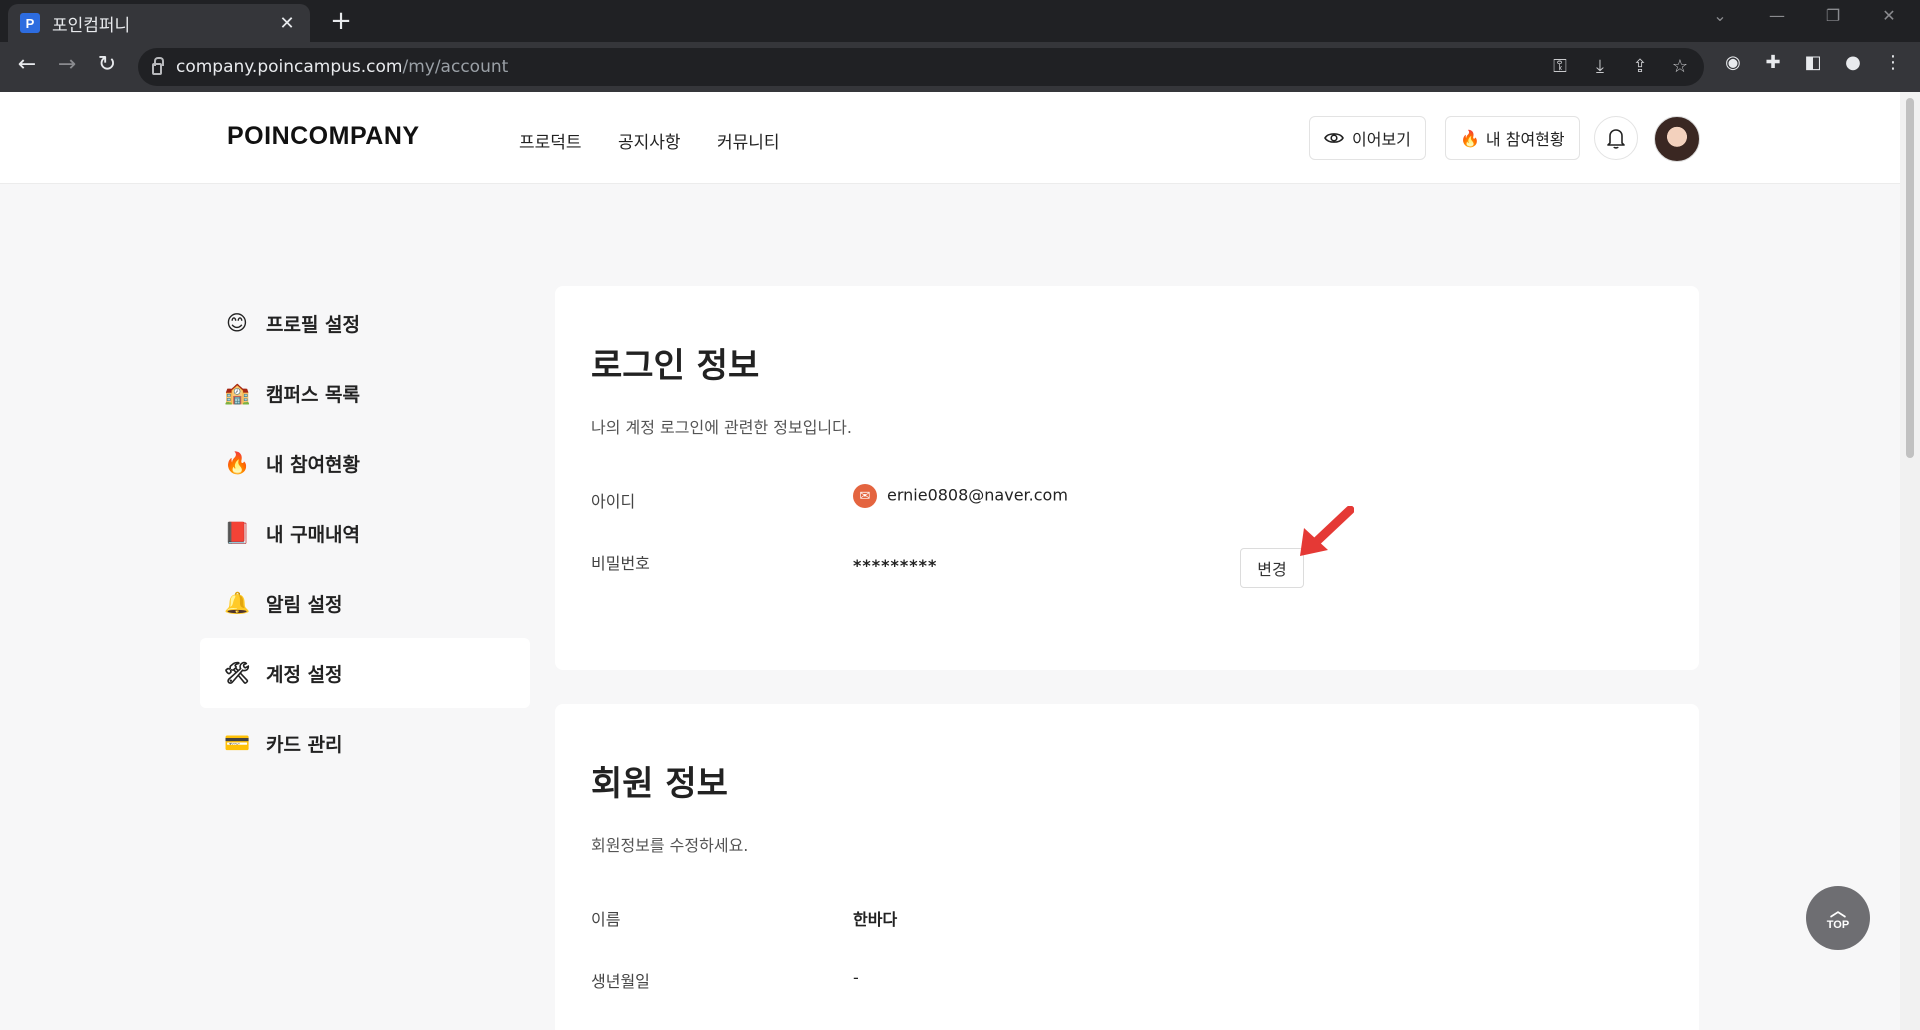  What do you see at coordinates (455, 67) in the screenshot?
I see `url-path: /my/account` at bounding box center [455, 67].